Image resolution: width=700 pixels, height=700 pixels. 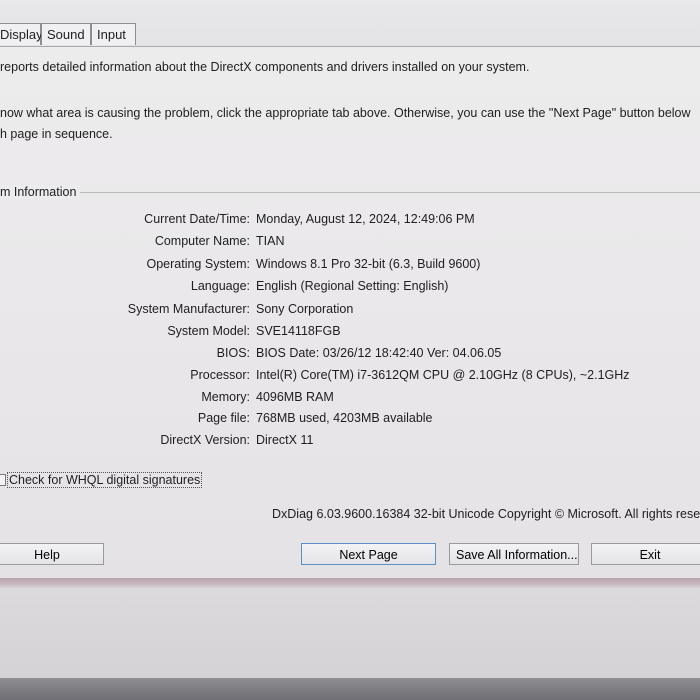 What do you see at coordinates (225, 397) in the screenshot?
I see `info-label: Memory:` at bounding box center [225, 397].